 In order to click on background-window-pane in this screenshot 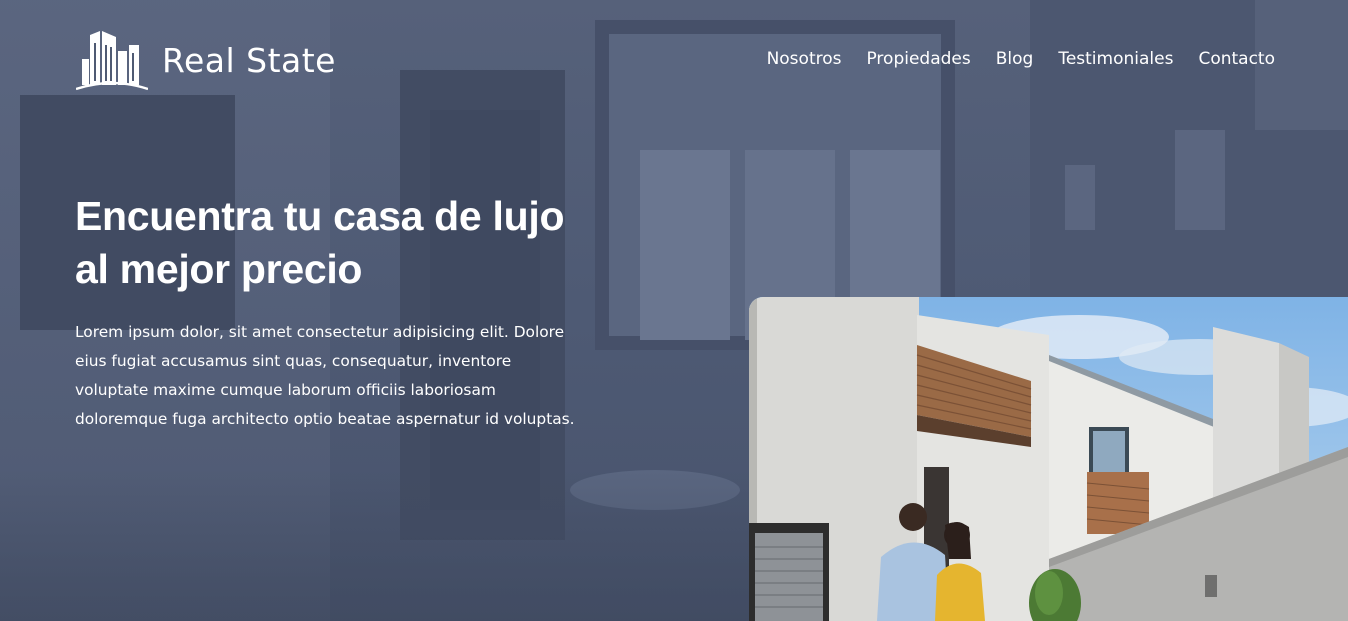, I will do `click(685, 245)`.